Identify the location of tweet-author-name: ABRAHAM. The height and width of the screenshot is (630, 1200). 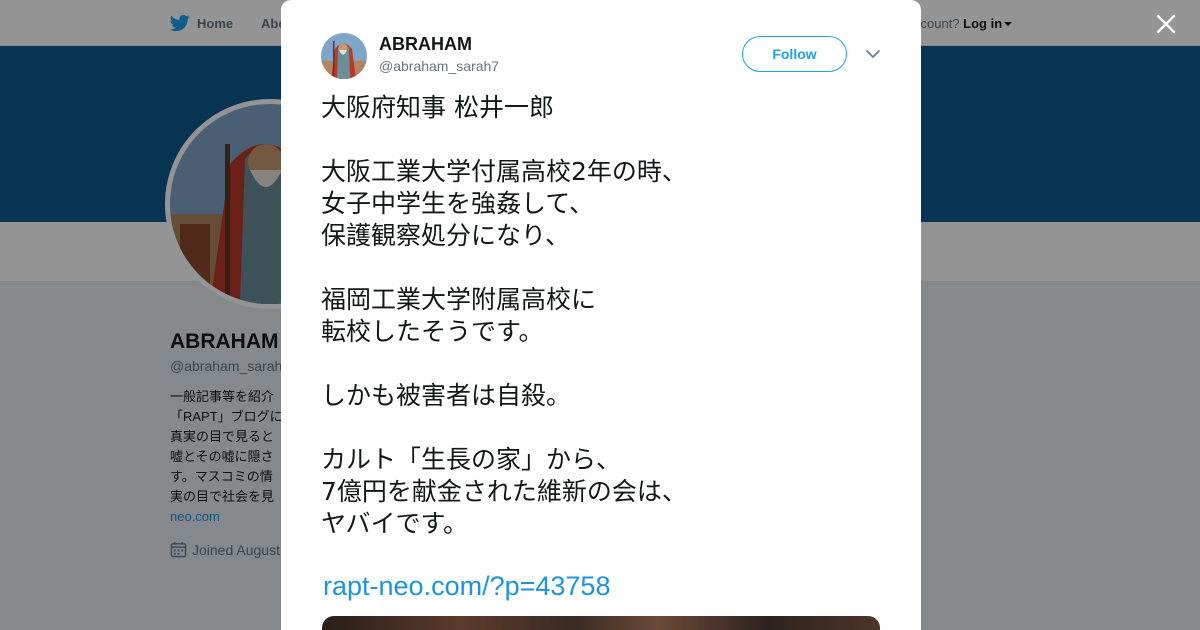
(425, 44).